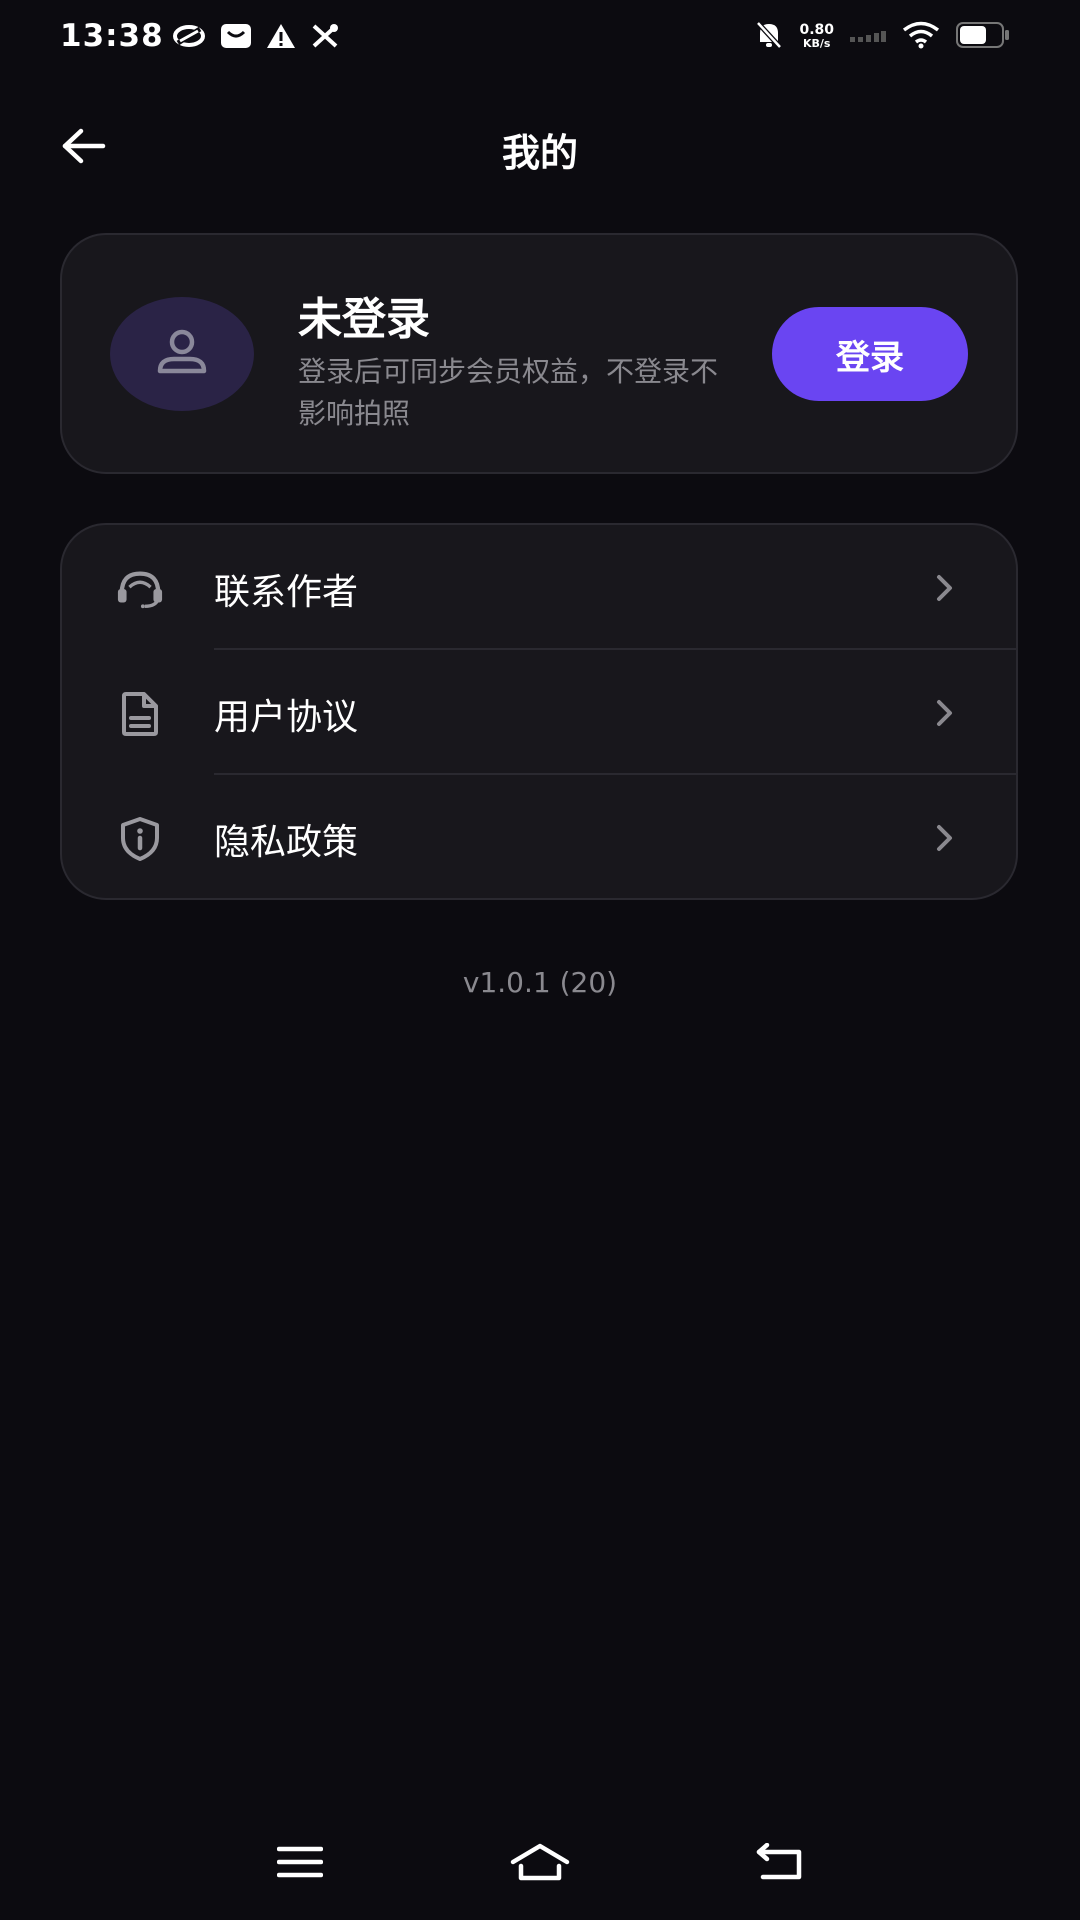 This screenshot has width=1080, height=1920. I want to click on status-bar: 13:38 0.80 KB/s, so click(540, 40).